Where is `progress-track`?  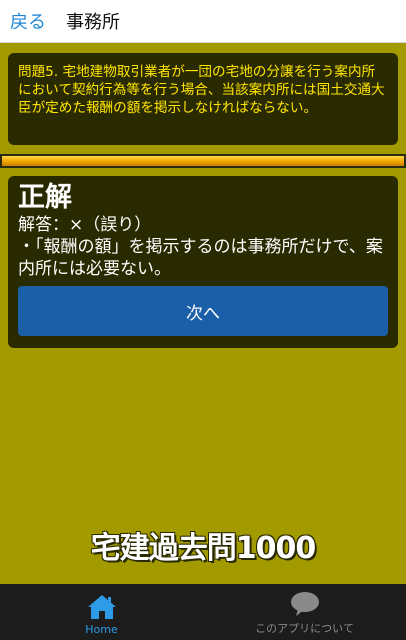
progress-track is located at coordinates (203, 161).